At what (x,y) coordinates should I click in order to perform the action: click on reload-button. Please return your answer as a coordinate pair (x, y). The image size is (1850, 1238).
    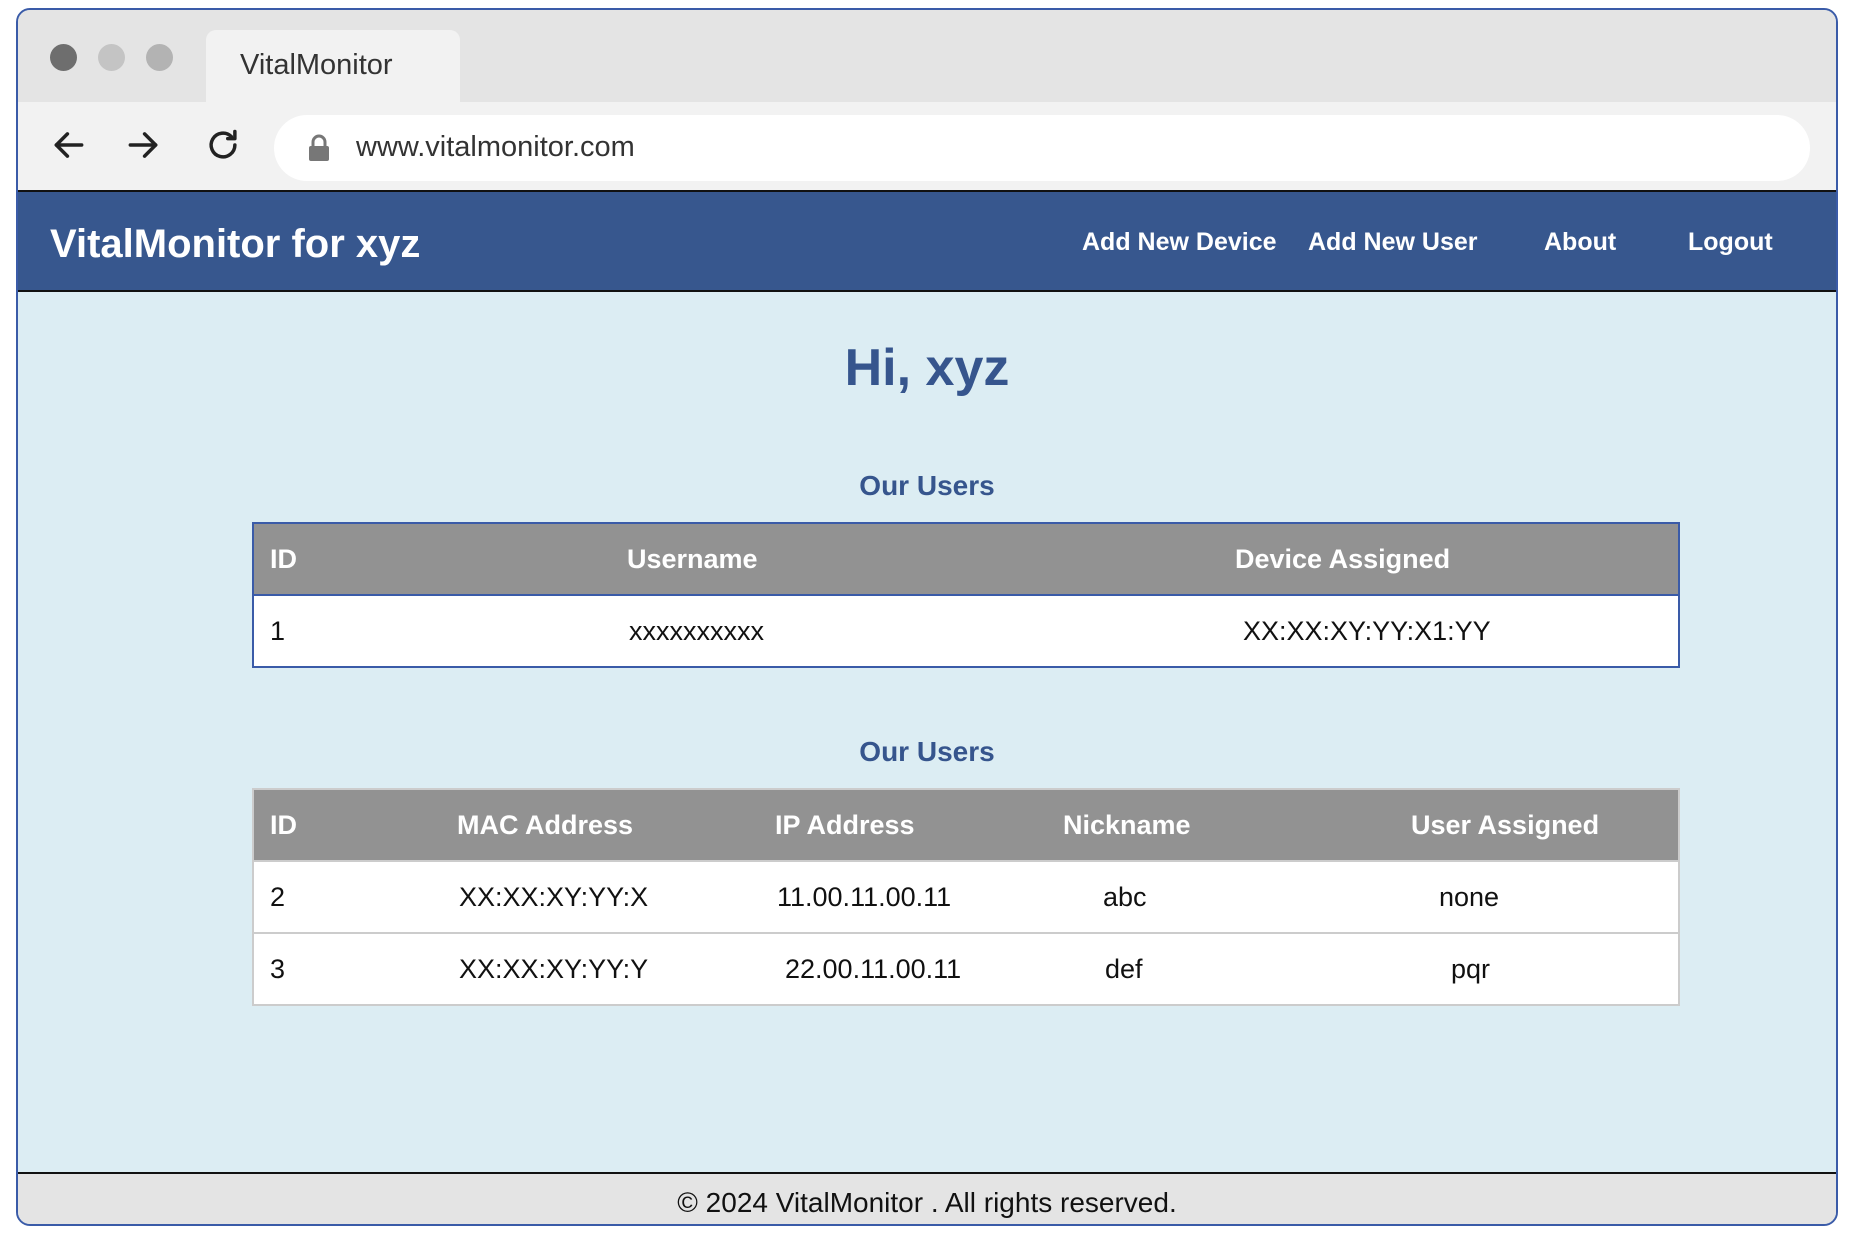
    Looking at the image, I should click on (223, 145).